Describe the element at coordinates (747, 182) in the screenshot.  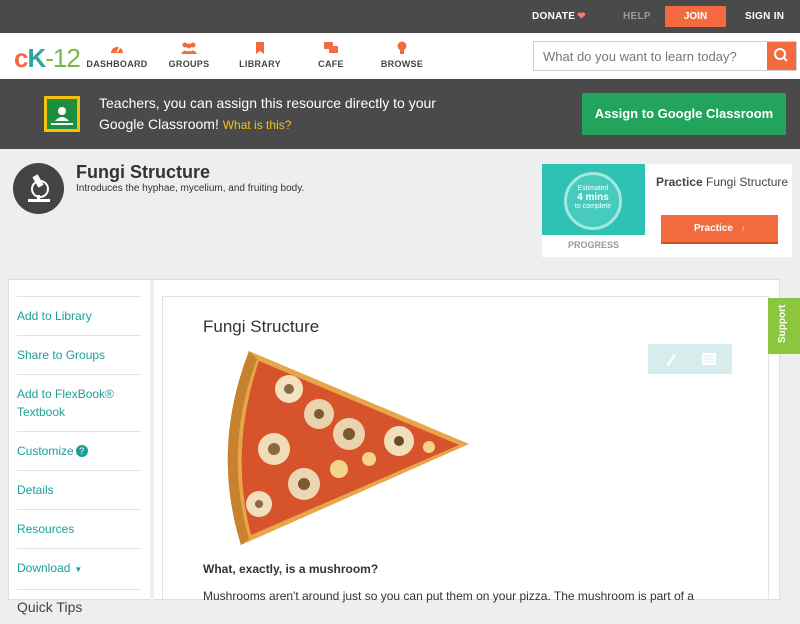
I see `practice-heading-topic: Fungi Structure` at that location.